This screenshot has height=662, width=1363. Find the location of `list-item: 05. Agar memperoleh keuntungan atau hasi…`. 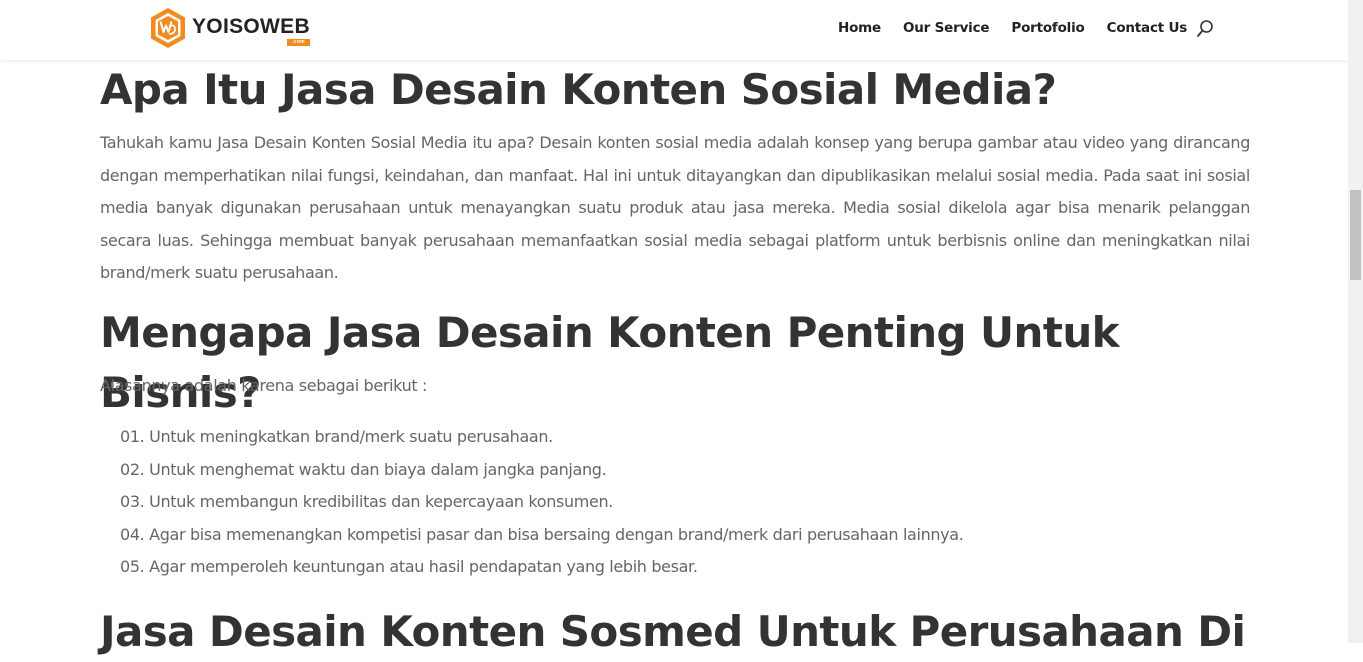

list-item: 05. Agar memperoleh keuntungan atau hasi… is located at coordinates (409, 566).